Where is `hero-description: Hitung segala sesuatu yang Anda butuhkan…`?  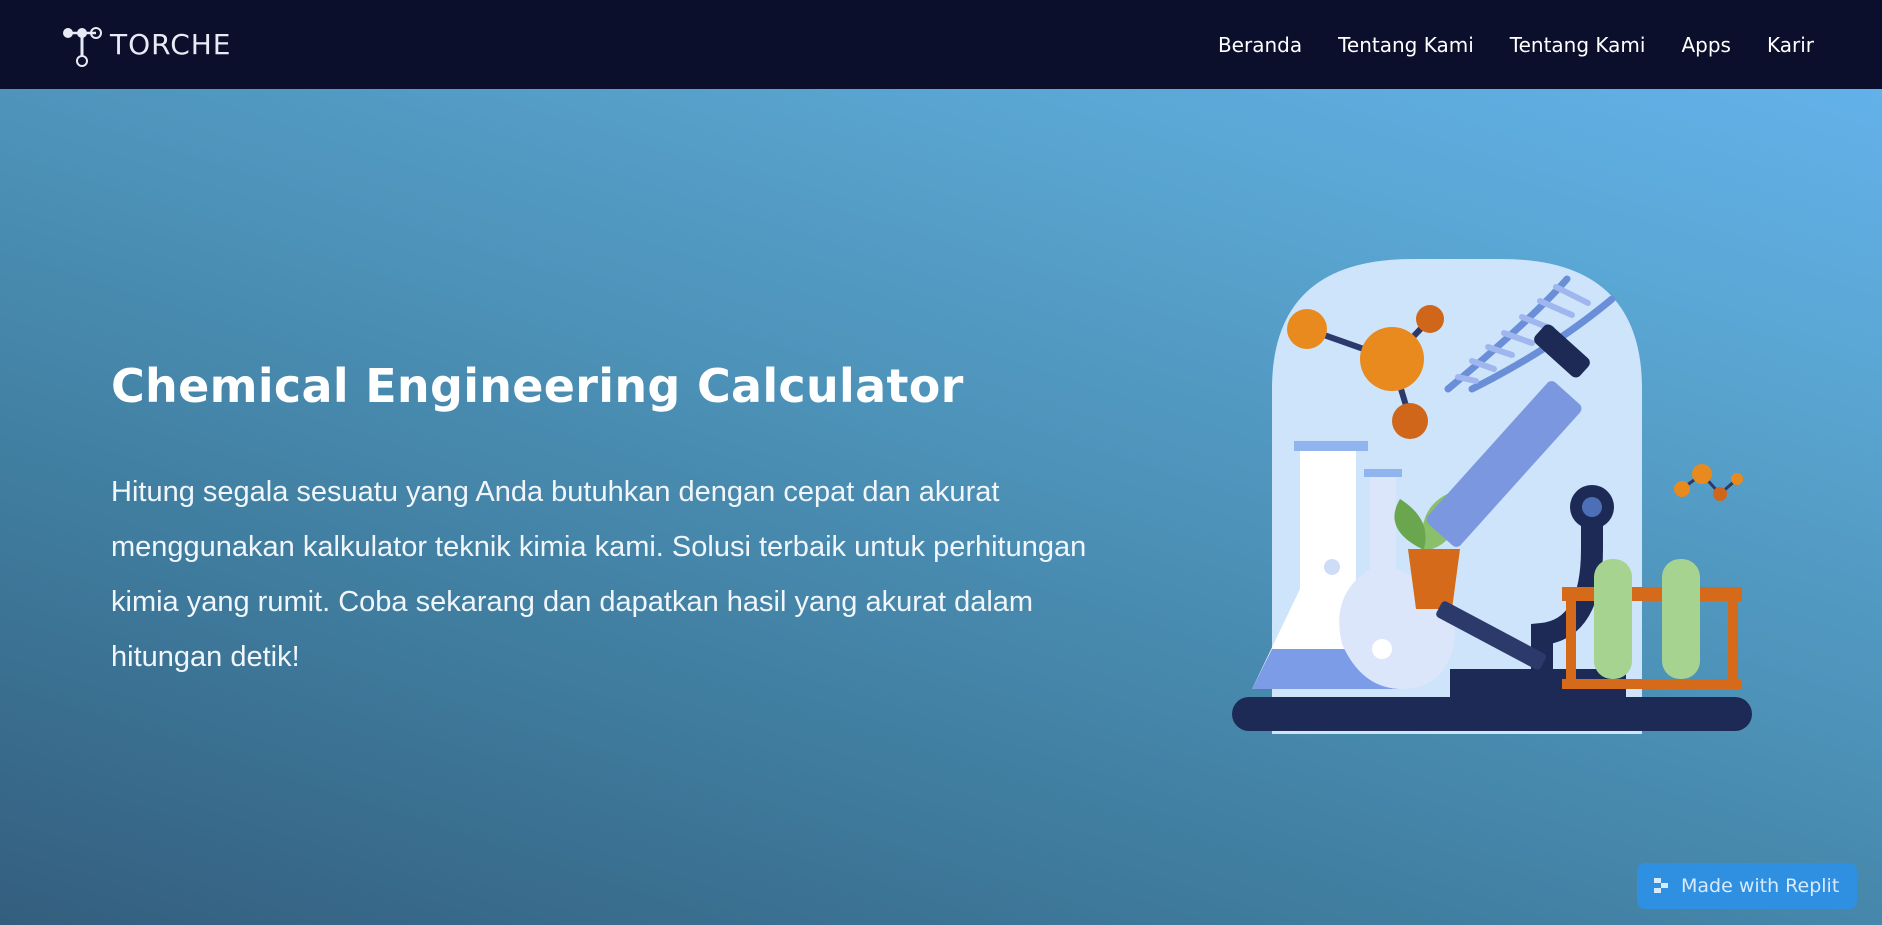
hero-description: Hitung segala sesuatu yang Anda butuhkan… is located at coordinates (599, 574).